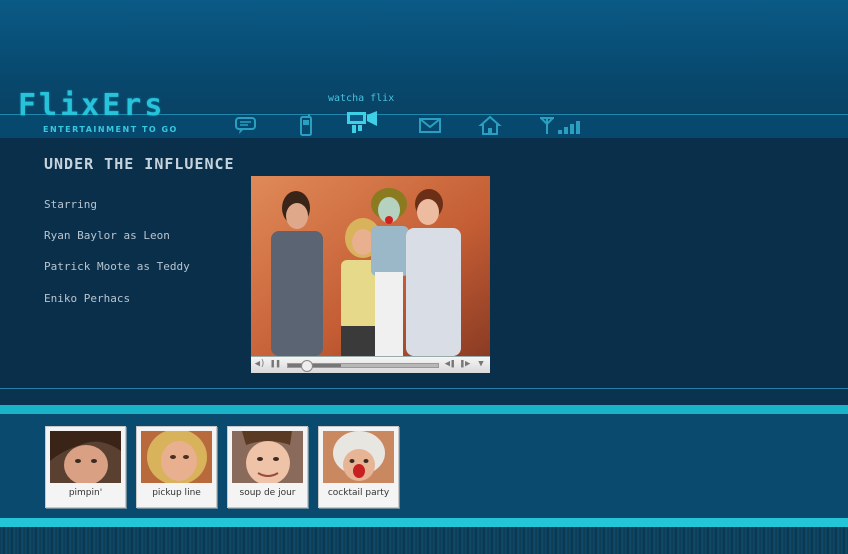 This screenshot has width=848, height=554. Describe the element at coordinates (70, 204) in the screenshot. I see `credit-line: Starring` at that location.